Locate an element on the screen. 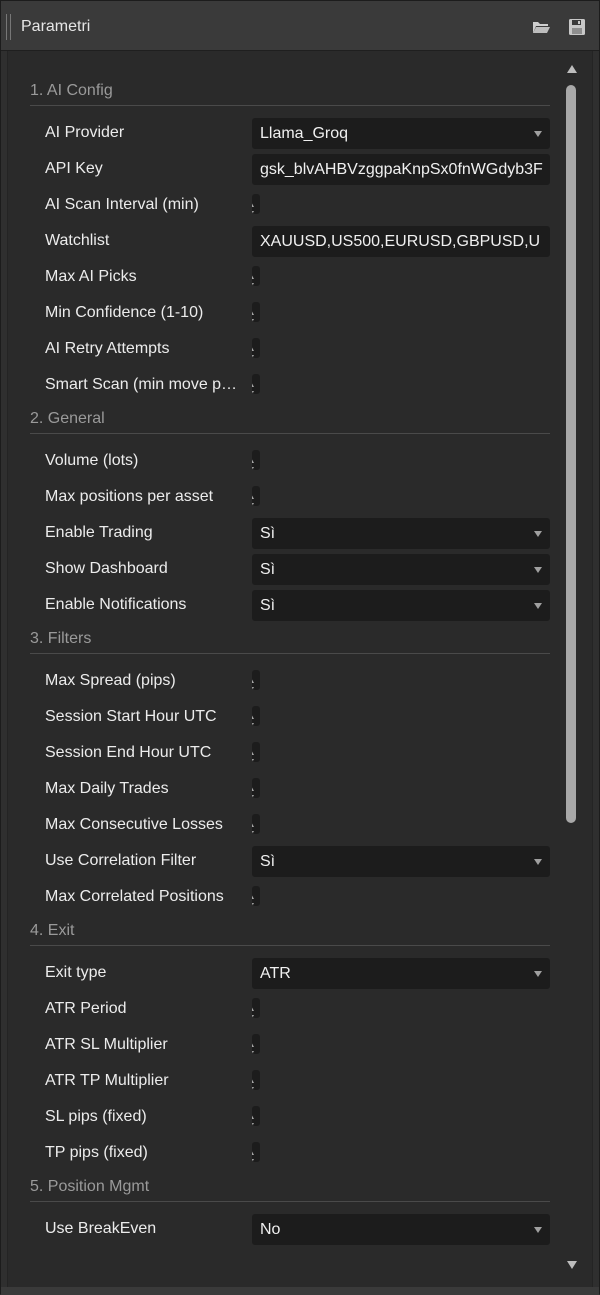 This screenshot has height=1295, width=600. parameter-number-input: 5 is located at coordinates (256, 204).